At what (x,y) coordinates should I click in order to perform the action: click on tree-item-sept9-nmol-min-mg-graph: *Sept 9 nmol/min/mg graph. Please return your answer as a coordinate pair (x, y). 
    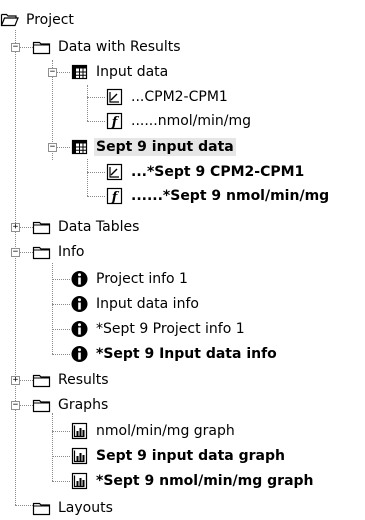
    Looking at the image, I should click on (193, 481).